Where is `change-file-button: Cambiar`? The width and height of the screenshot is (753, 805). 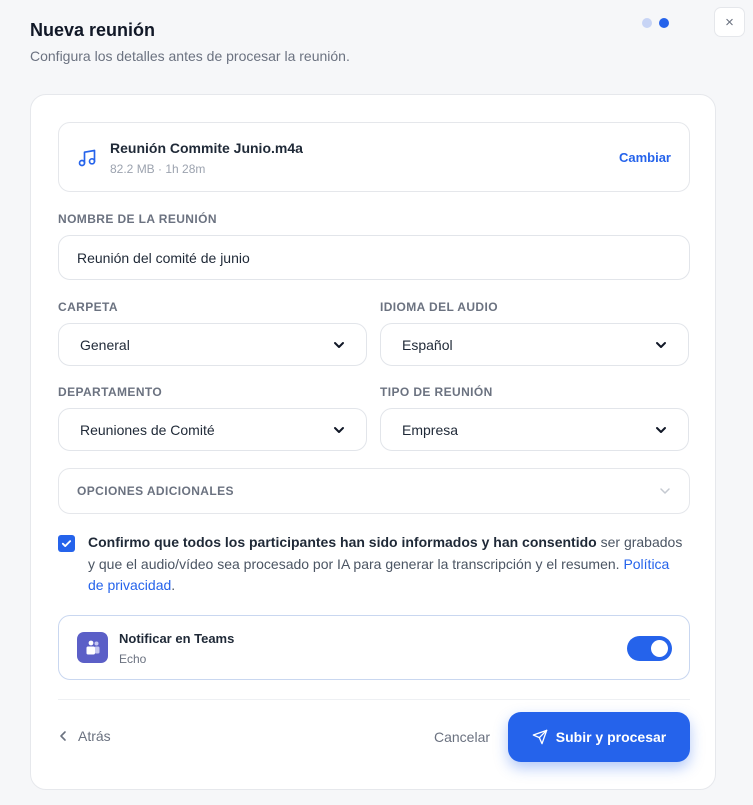 change-file-button: Cambiar is located at coordinates (645, 157).